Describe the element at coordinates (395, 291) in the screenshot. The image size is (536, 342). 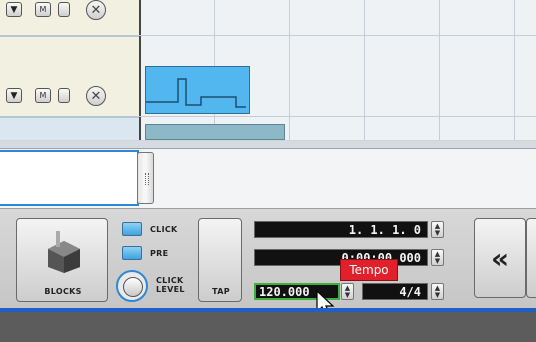
I see `time-signature-display: 4/4` at that location.